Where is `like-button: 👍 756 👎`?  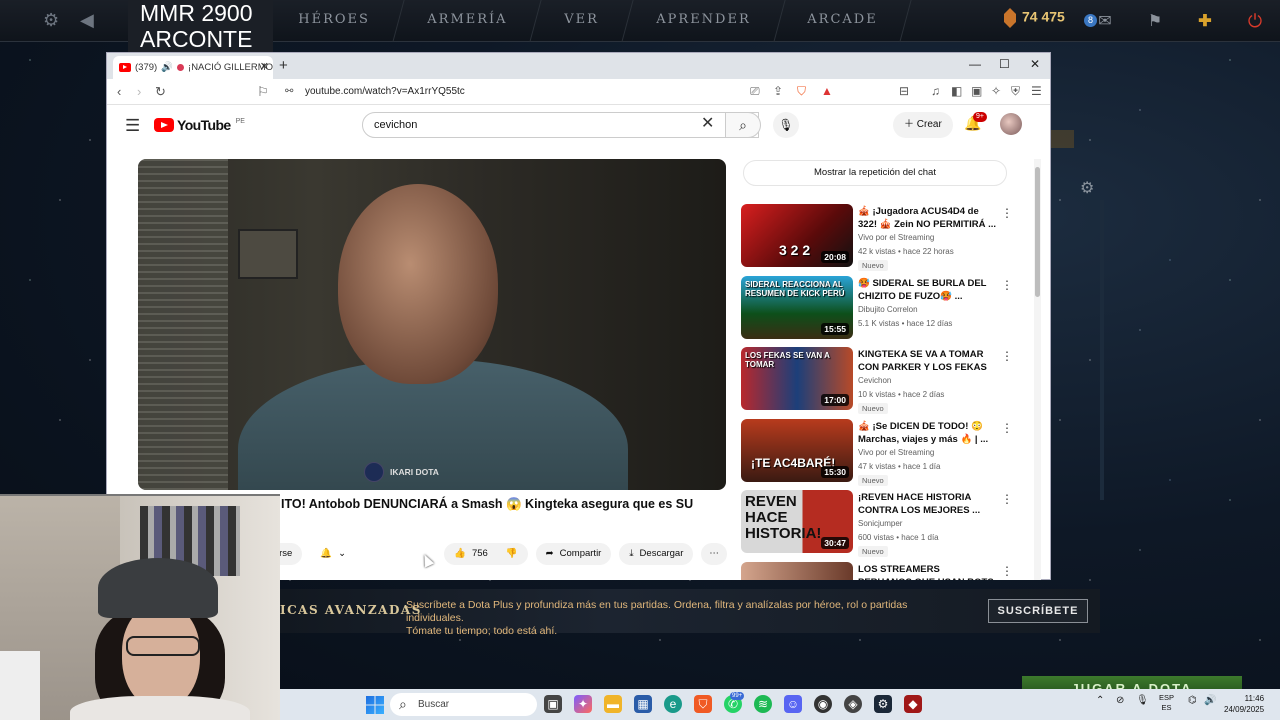 like-button: 👍 756 👎 is located at coordinates (486, 554).